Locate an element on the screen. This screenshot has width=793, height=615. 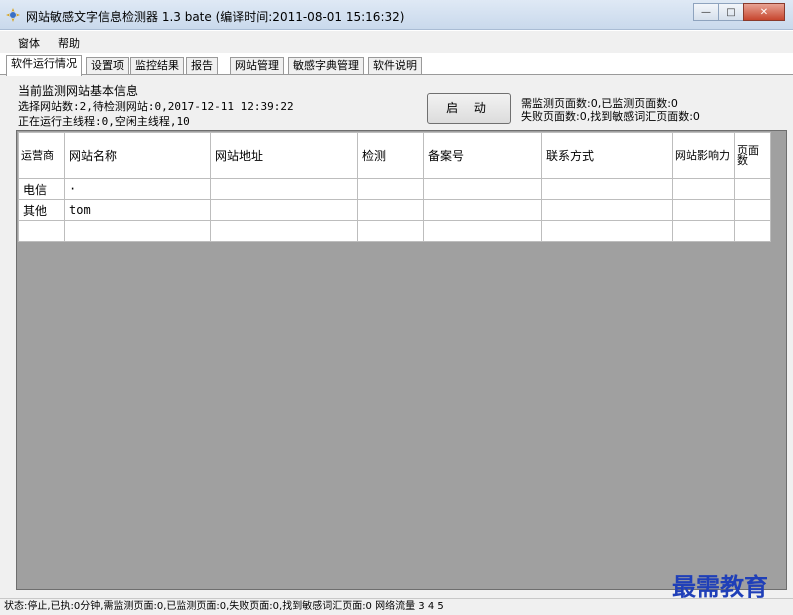
window-controls: — □ ✕ is located at coordinates (739, 12).